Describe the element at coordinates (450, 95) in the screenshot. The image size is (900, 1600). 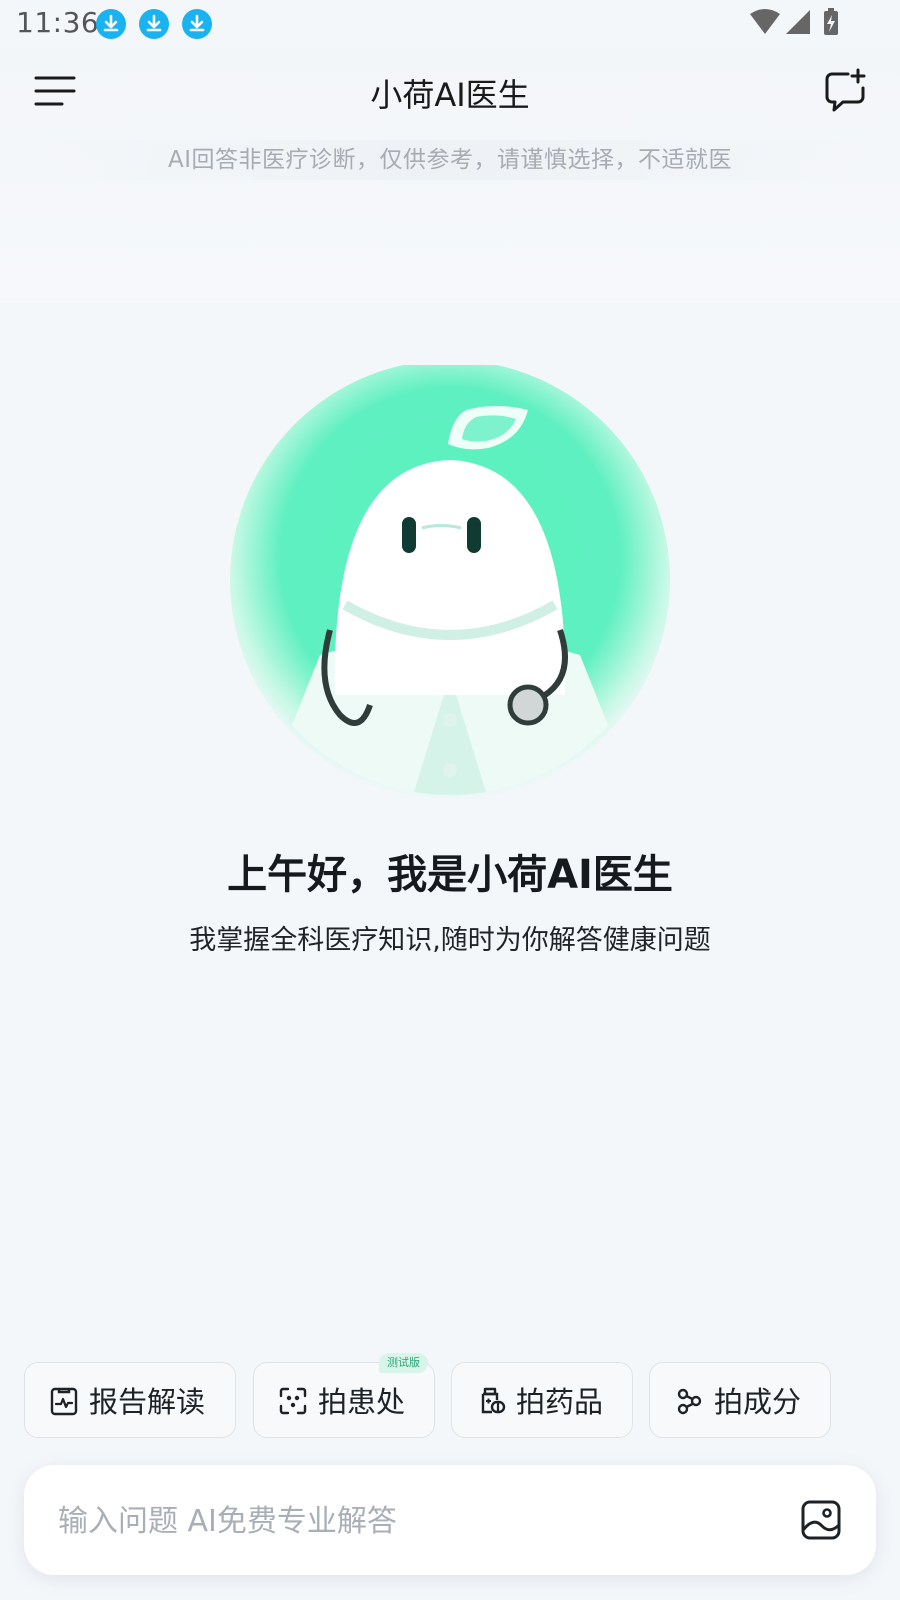
I see `page-title: 小荷AI医生` at that location.